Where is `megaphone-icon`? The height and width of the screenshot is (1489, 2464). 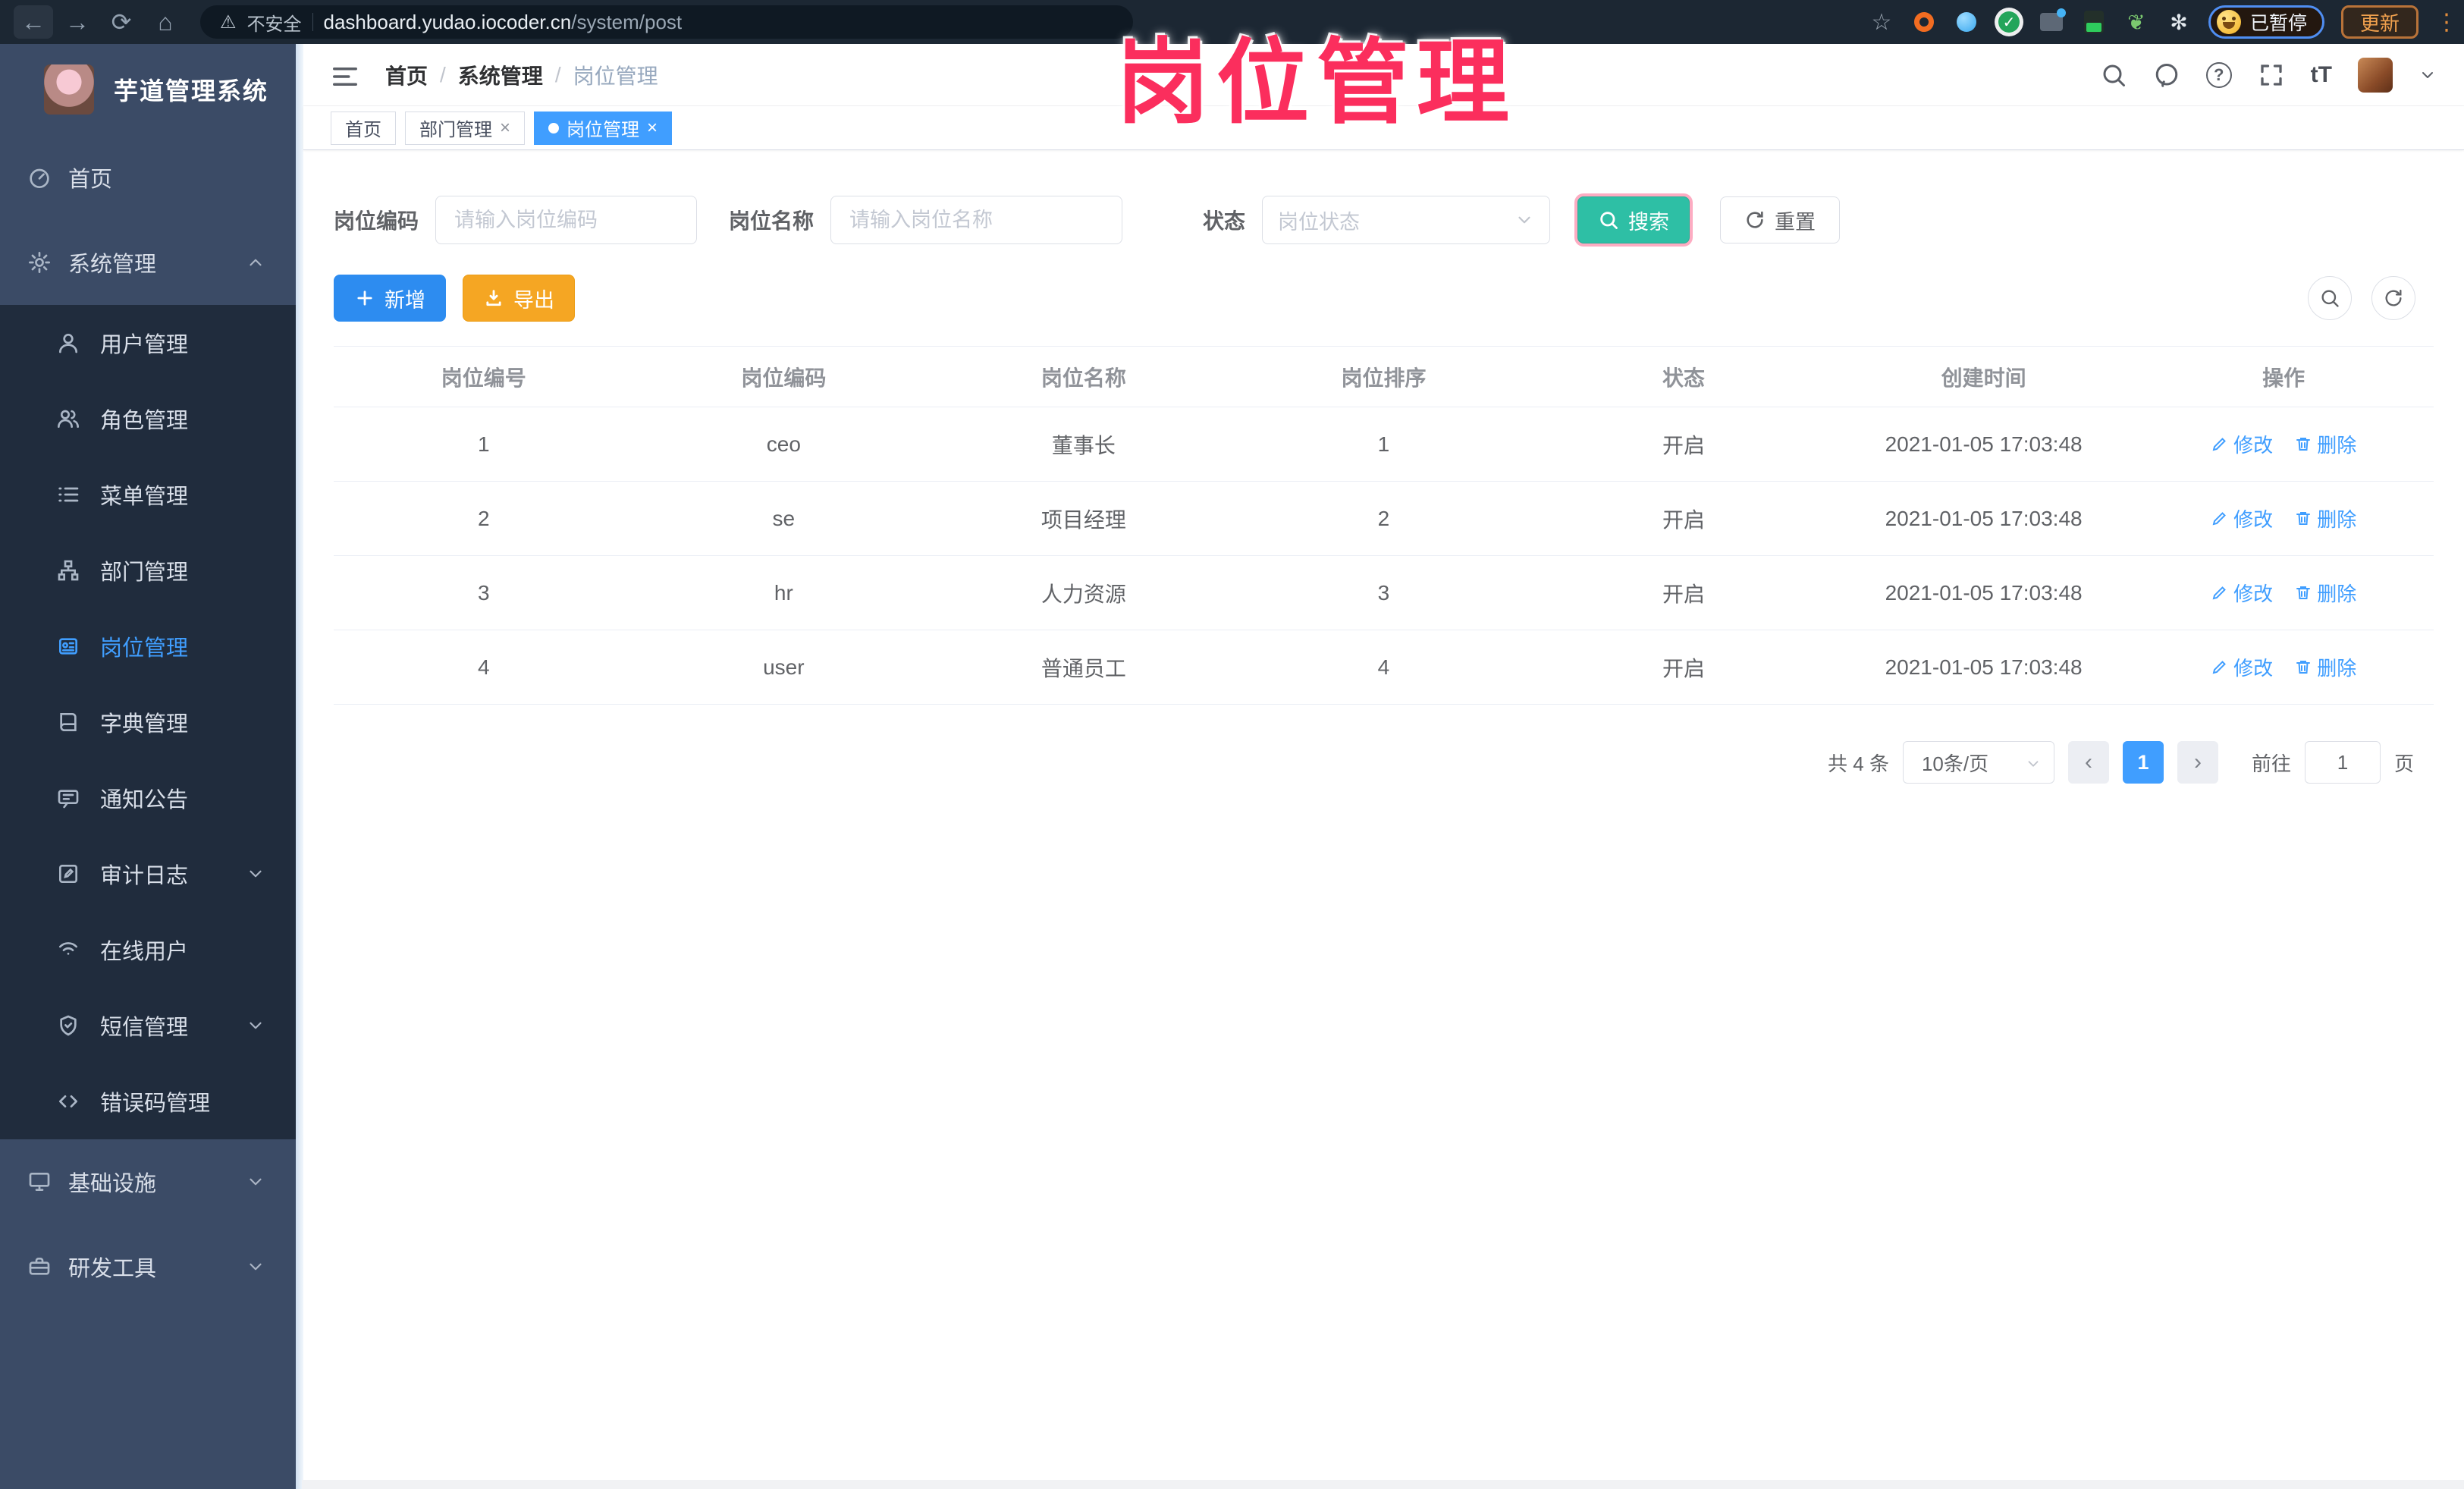 megaphone-icon is located at coordinates (68, 798).